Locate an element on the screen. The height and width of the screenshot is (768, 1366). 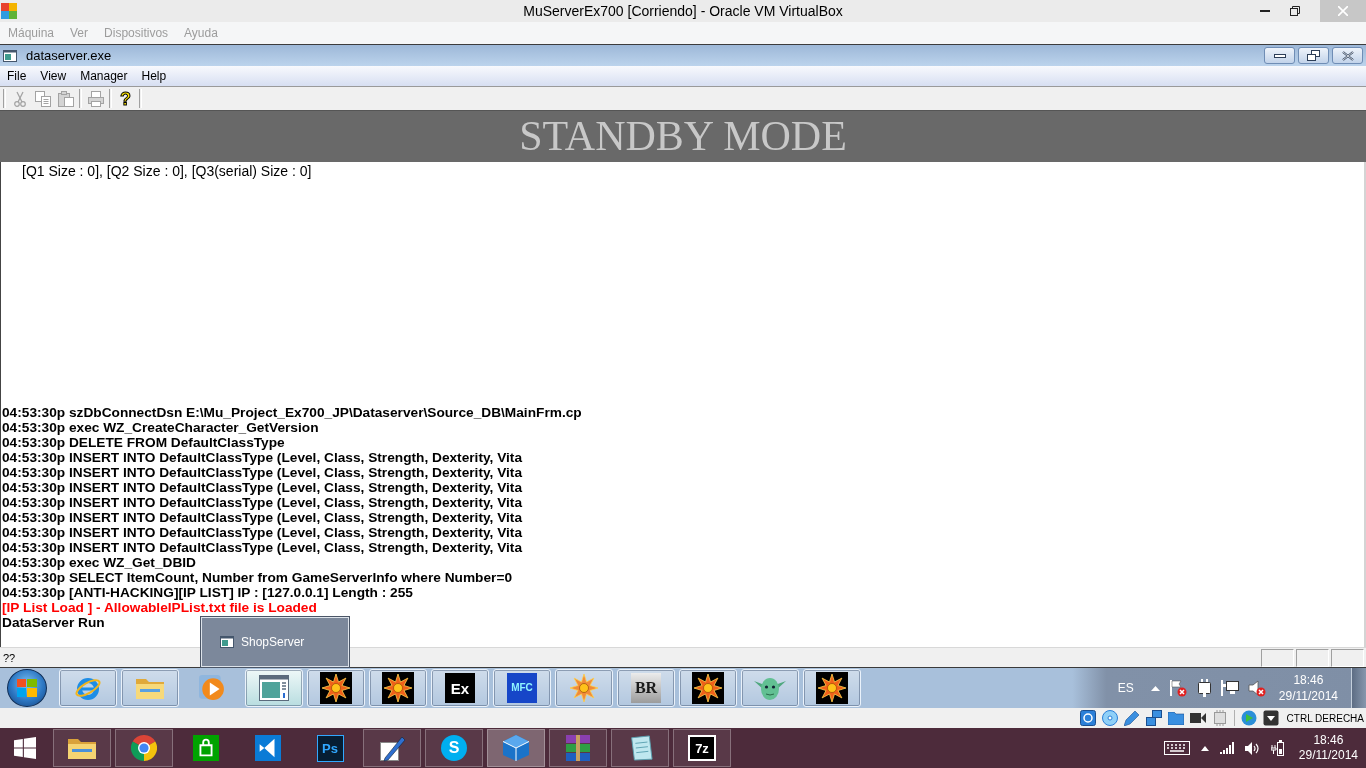
play-icon is located at coordinates (212, 688).